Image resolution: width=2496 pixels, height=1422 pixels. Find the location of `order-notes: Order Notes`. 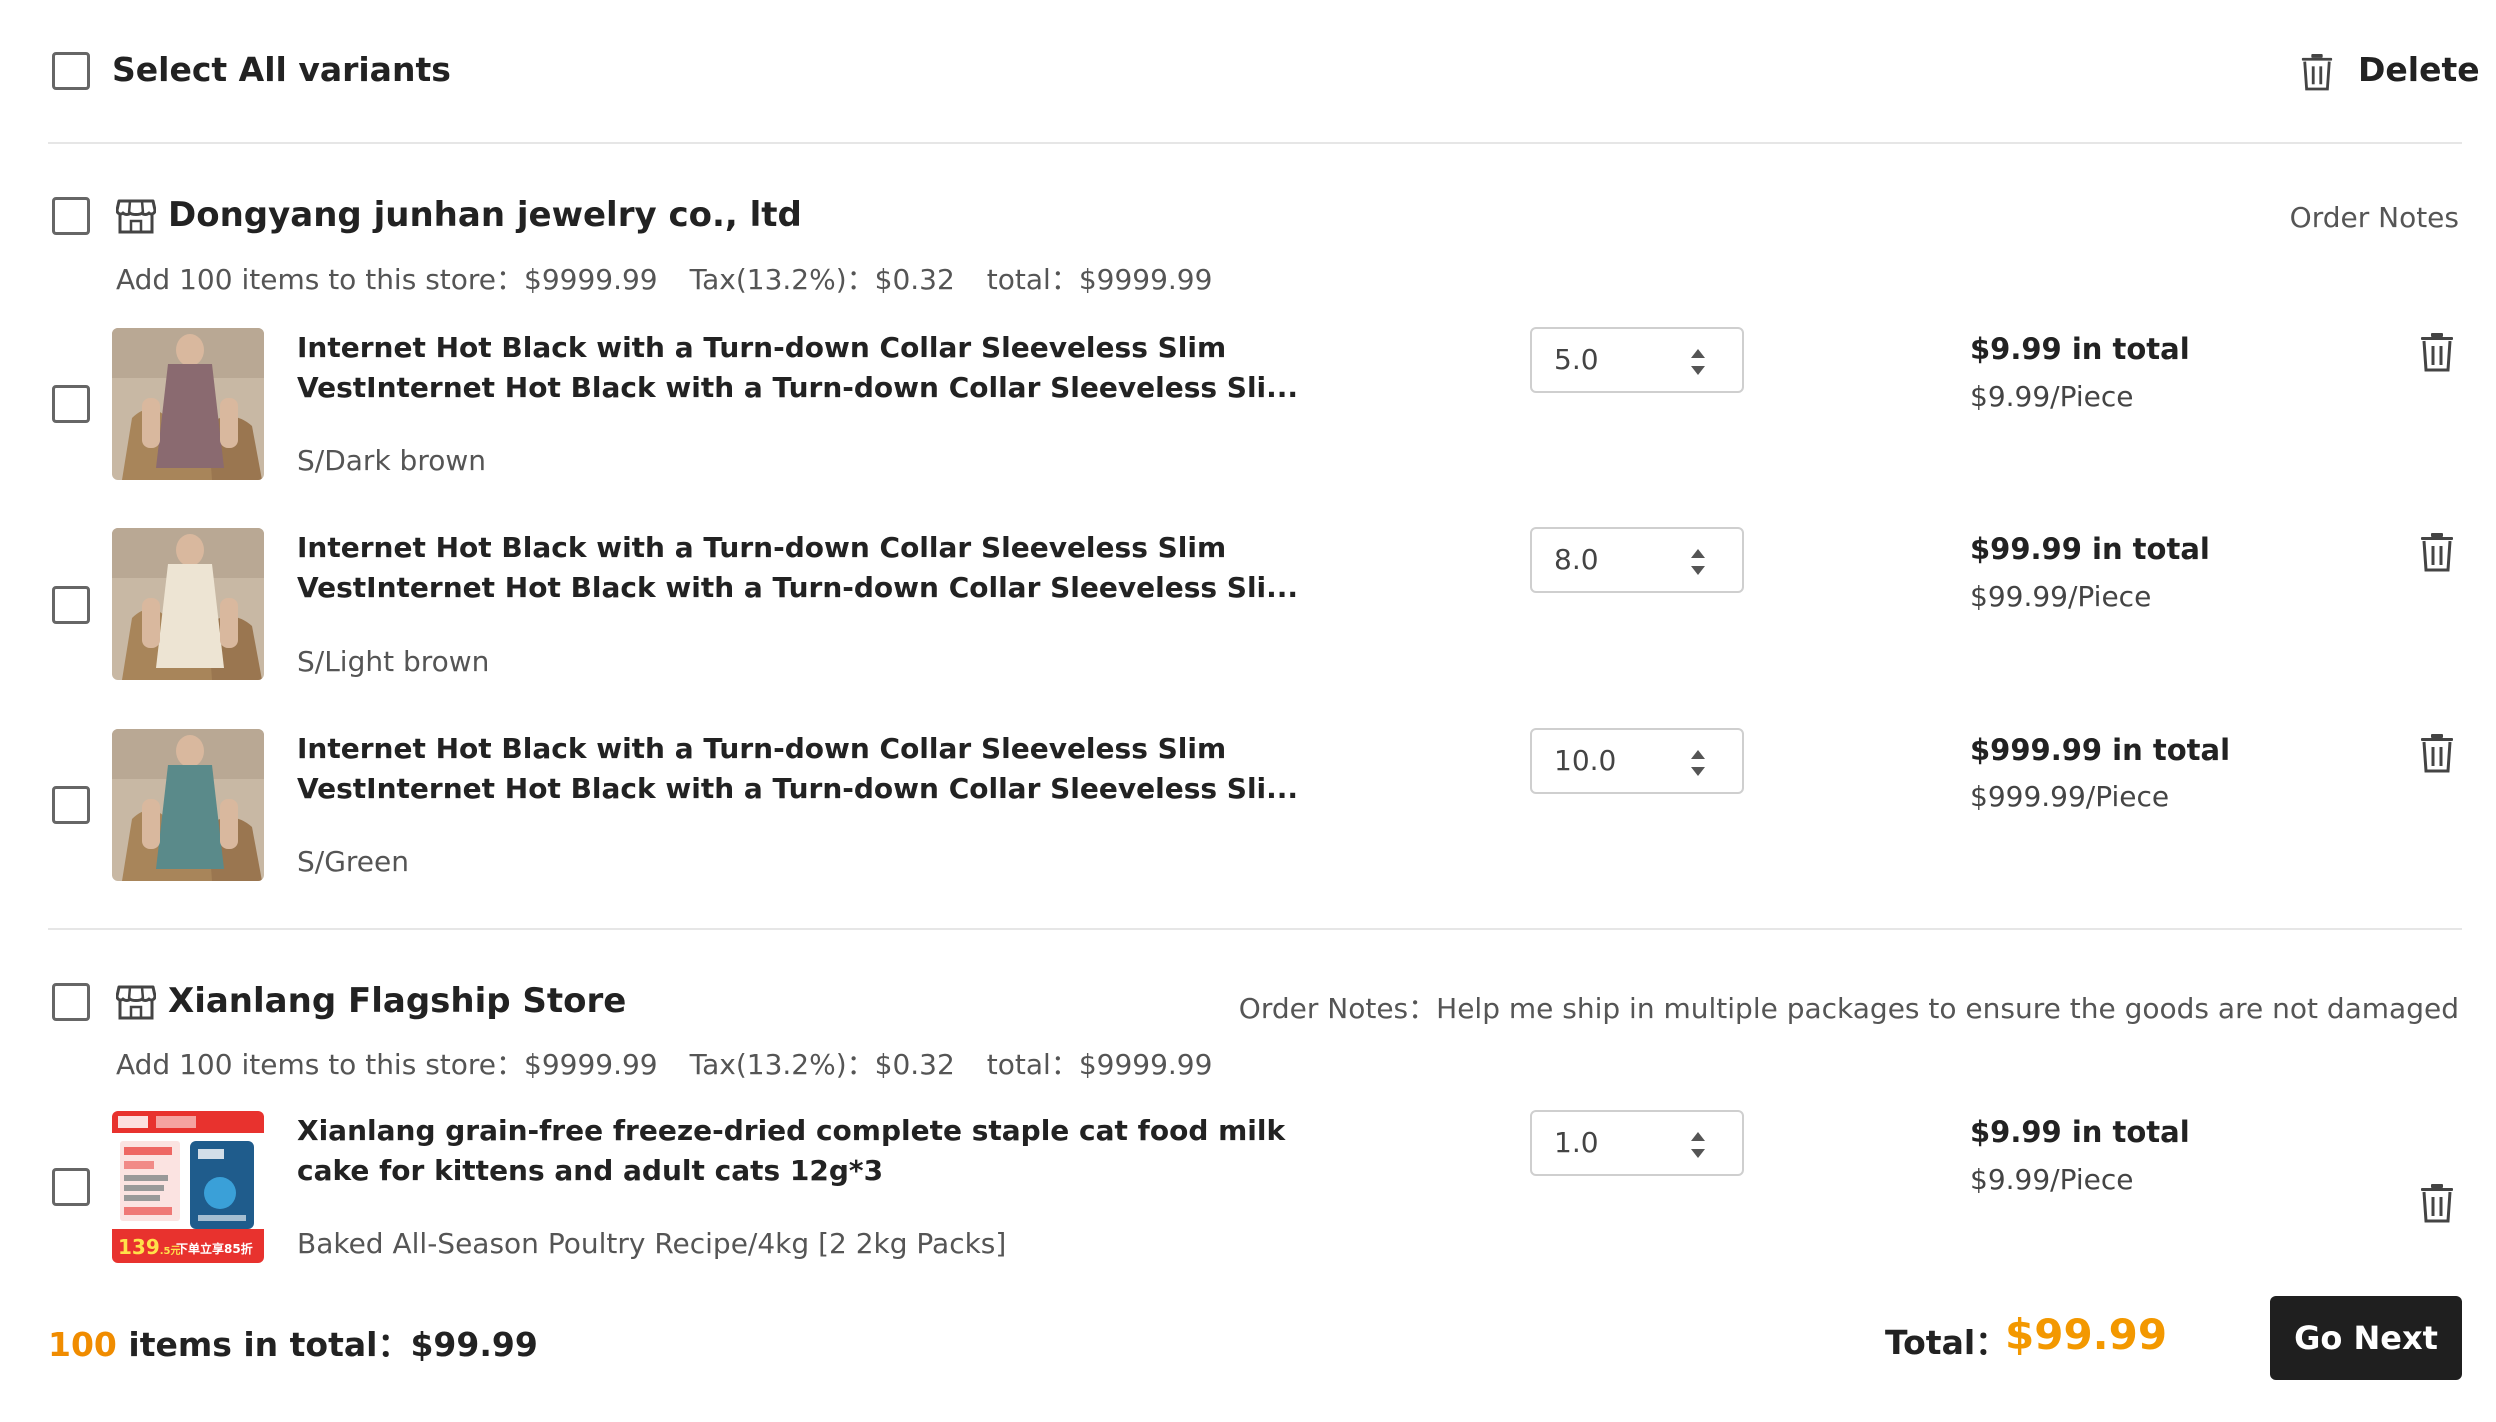

order-notes: Order Notes is located at coordinates (2374, 217).